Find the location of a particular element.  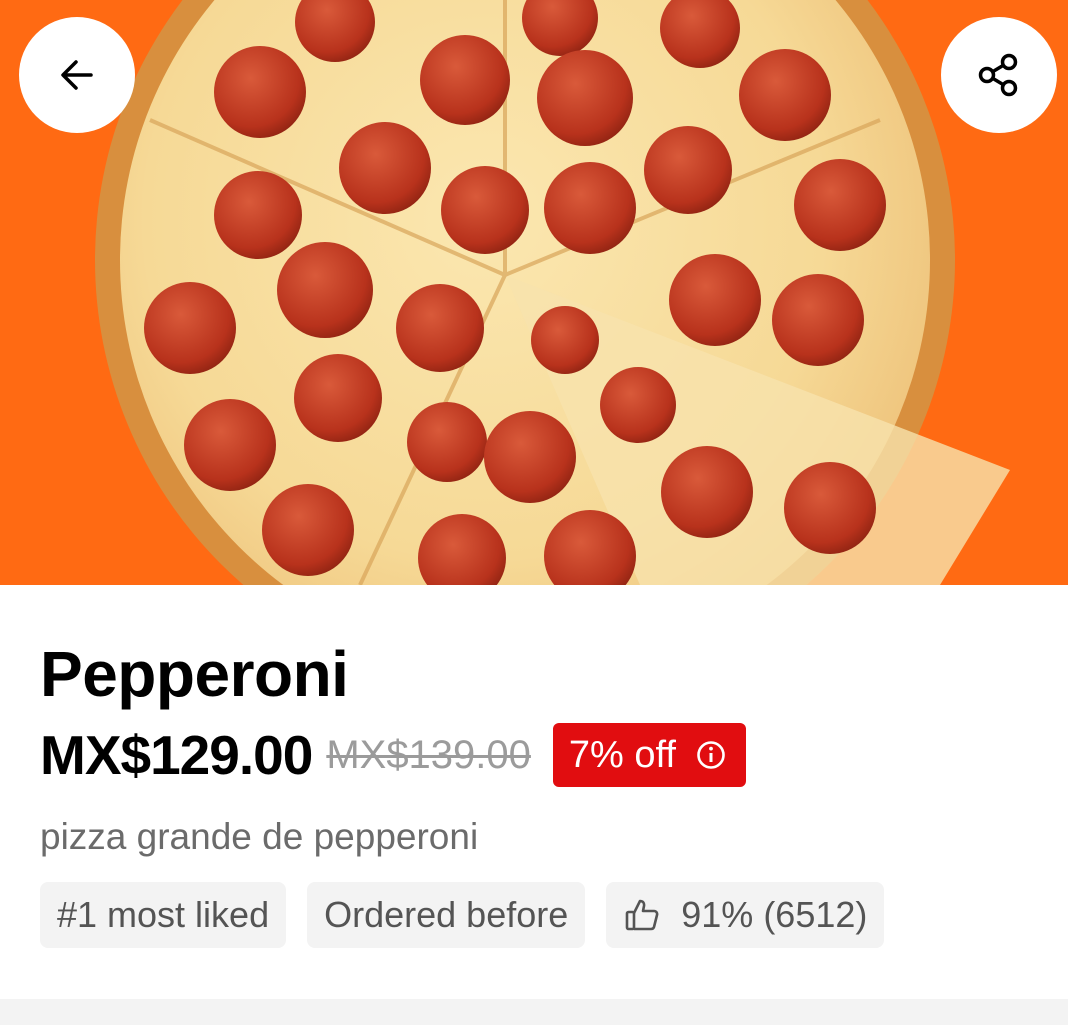

section-divider is located at coordinates (534, 1012).